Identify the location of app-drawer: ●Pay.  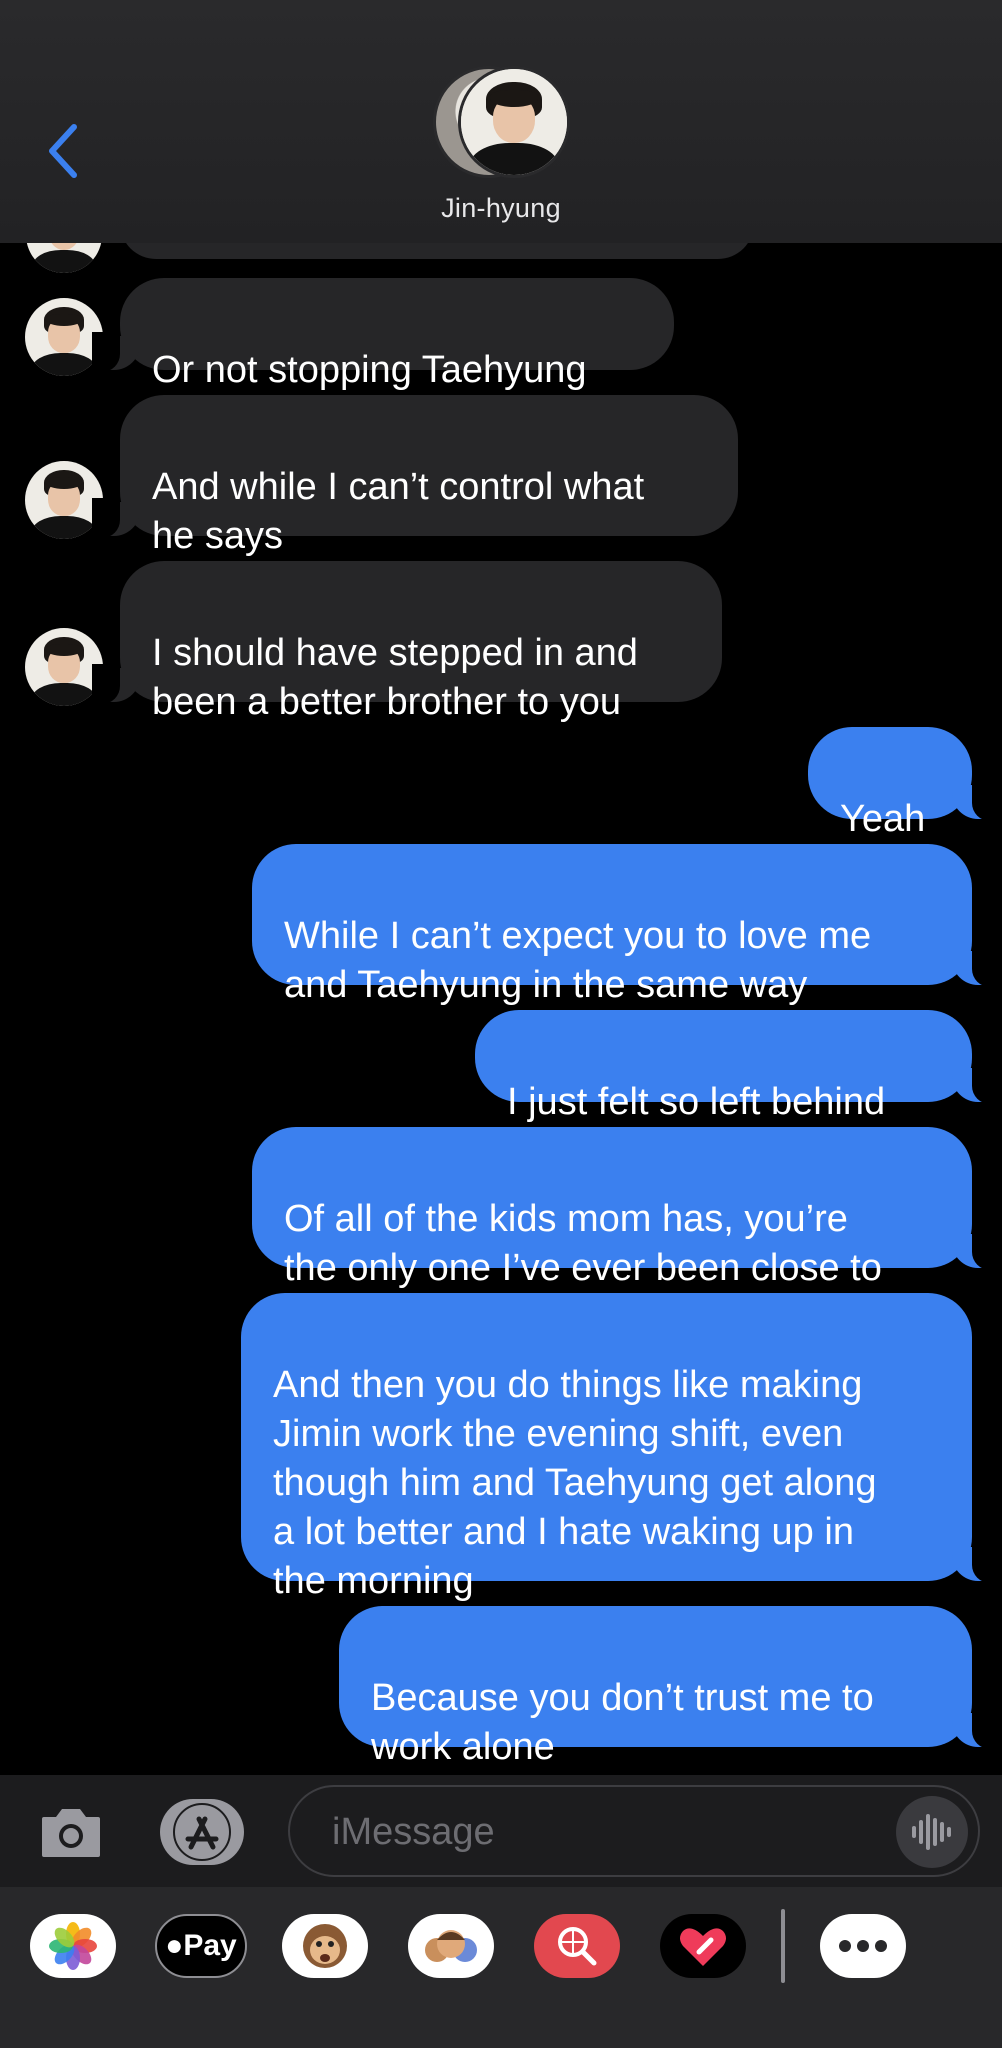
(501, 1967).